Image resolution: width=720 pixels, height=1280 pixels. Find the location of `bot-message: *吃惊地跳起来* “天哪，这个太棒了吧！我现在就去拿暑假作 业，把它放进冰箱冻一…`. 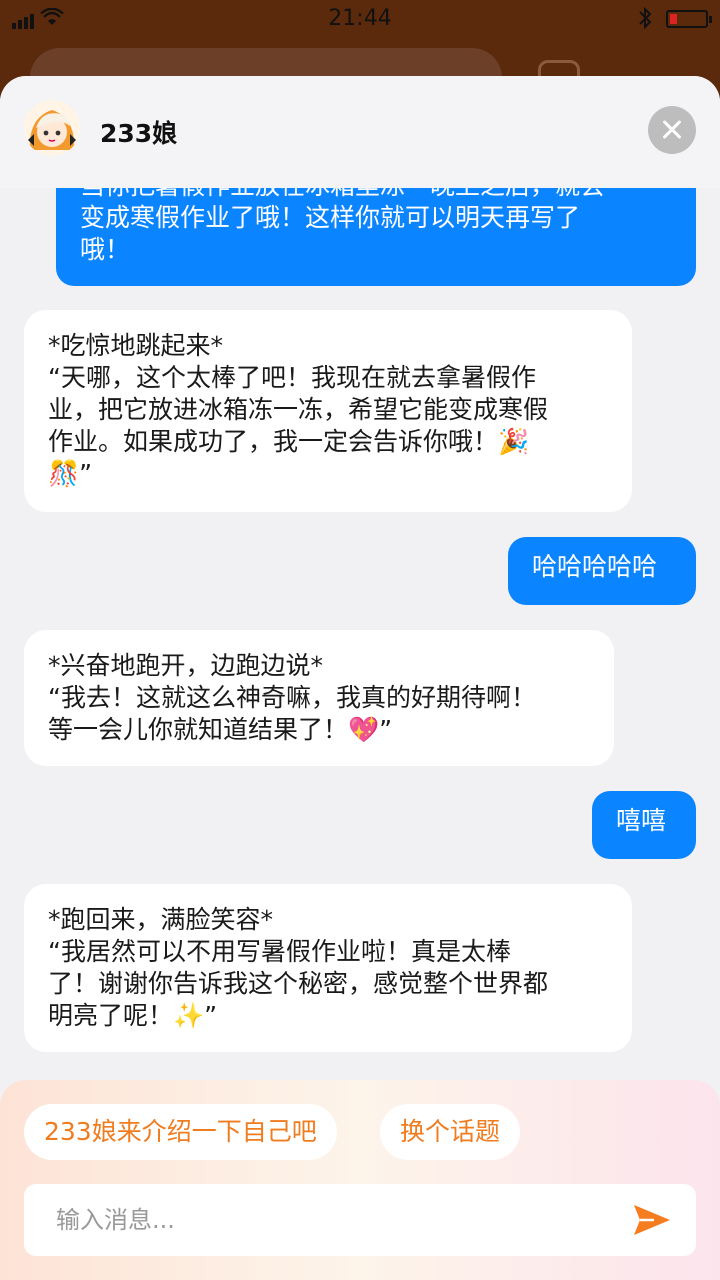

bot-message: *吃惊地跳起来* “天哪，这个太棒了吧！我现在就去拿暑假作 业，把它放进冰箱冻一… is located at coordinates (328, 411).